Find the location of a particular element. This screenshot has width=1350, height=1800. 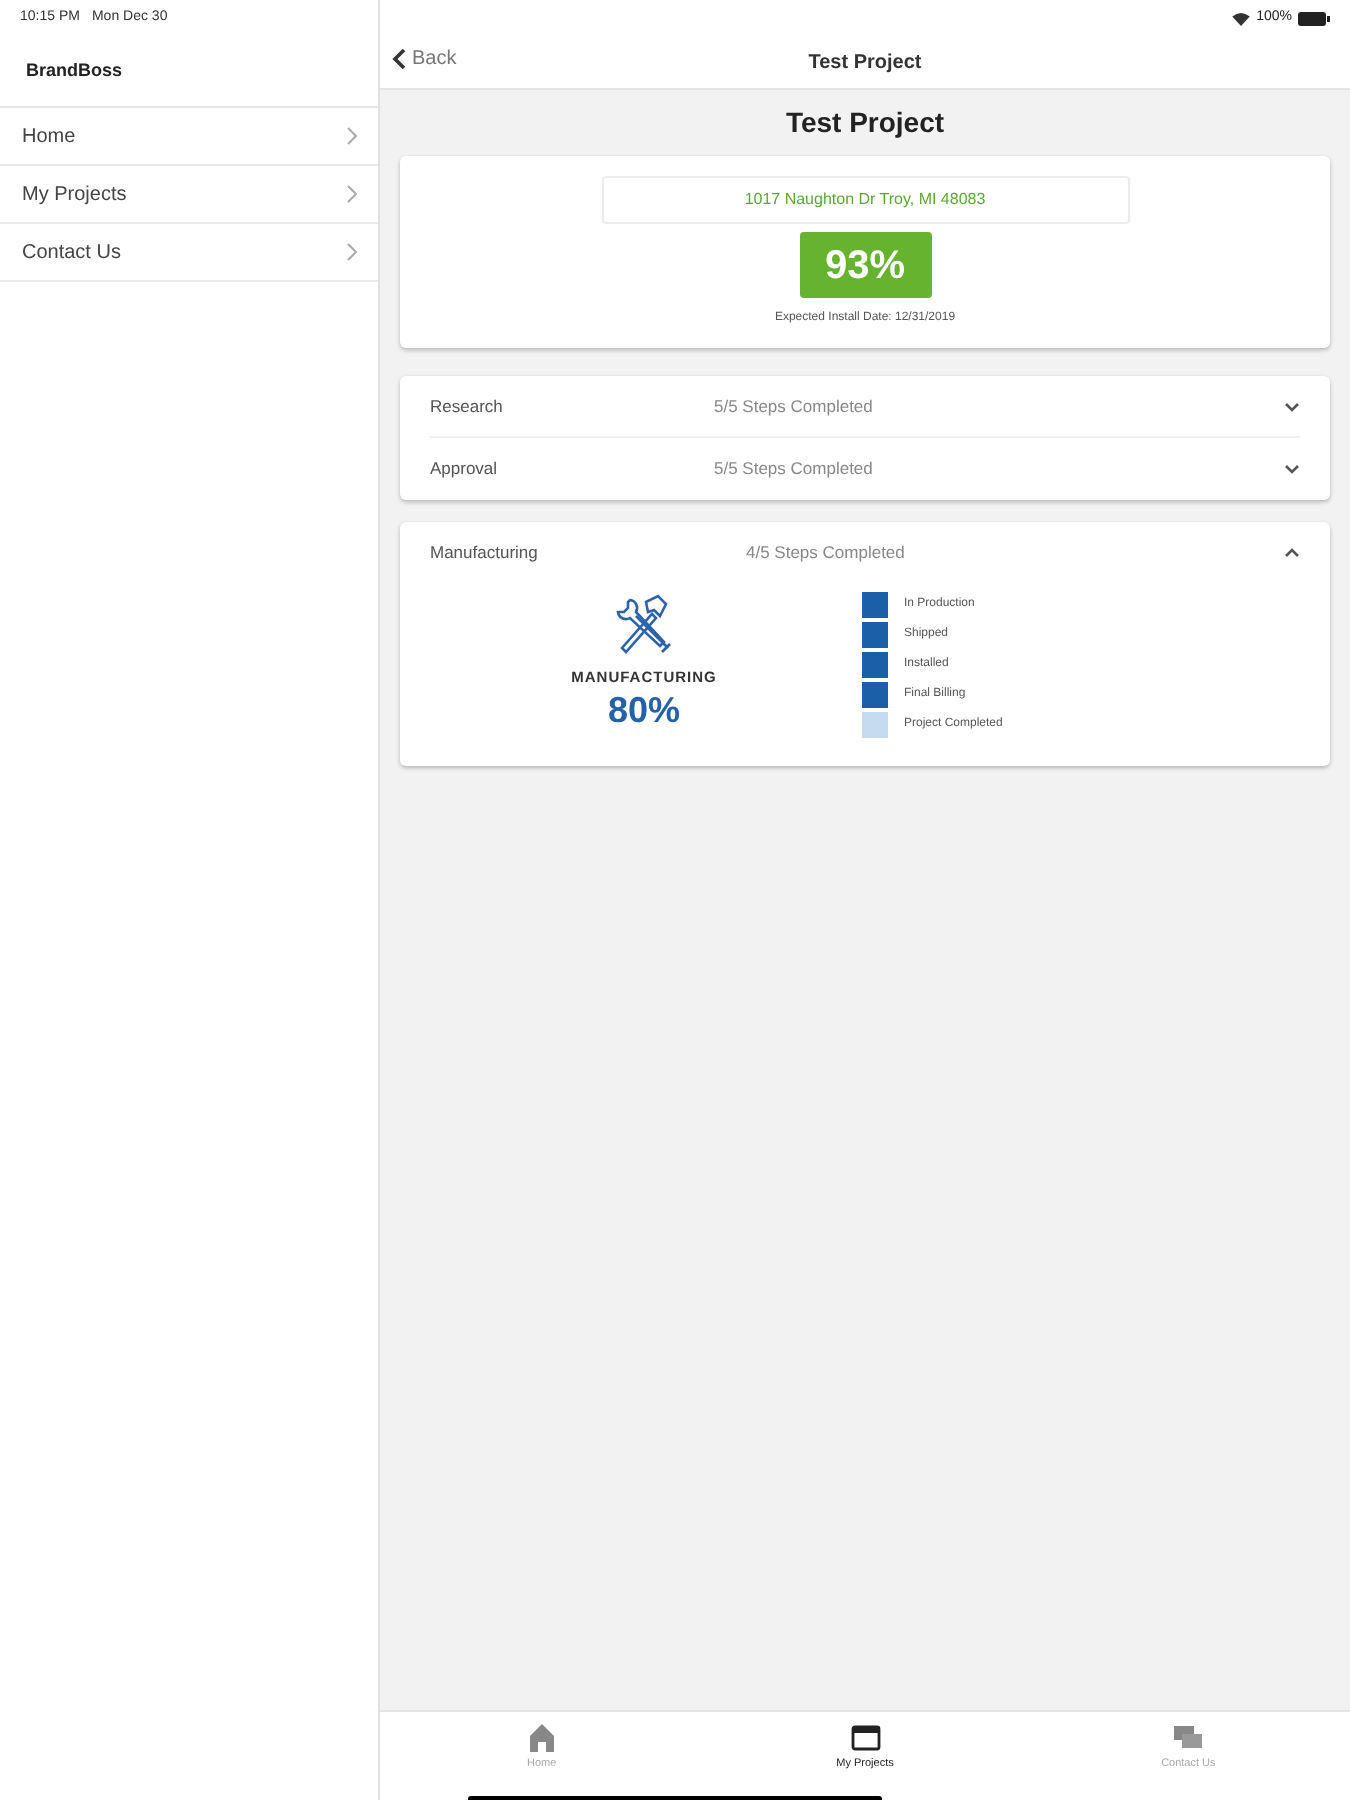

sidebar-item: Home is located at coordinates (189, 137).